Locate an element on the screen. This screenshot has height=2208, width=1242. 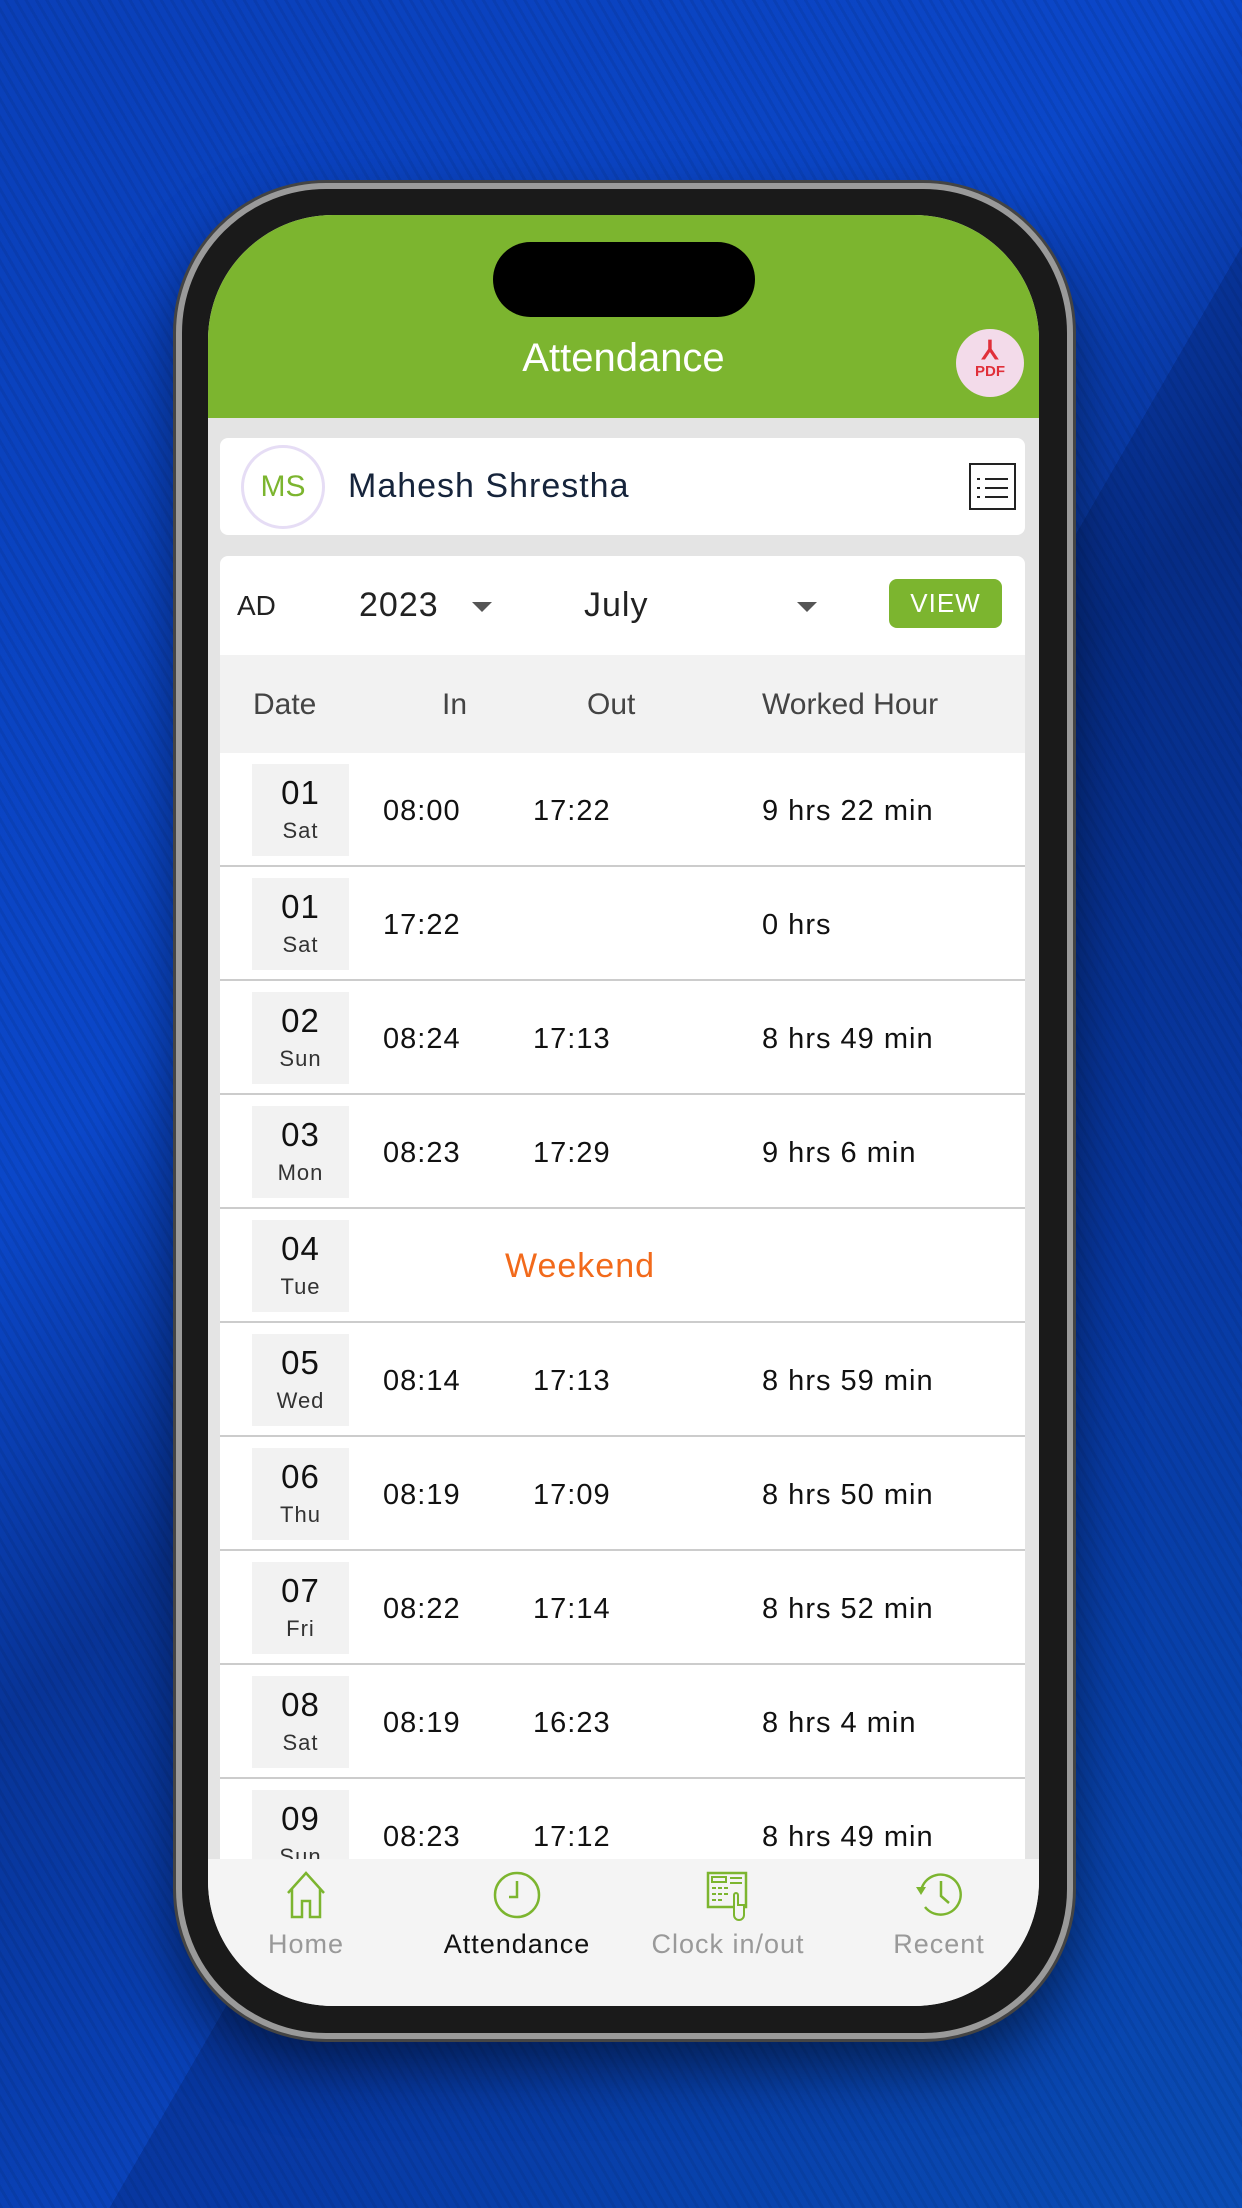
day-number: 08 is located at coordinates (300, 1704).